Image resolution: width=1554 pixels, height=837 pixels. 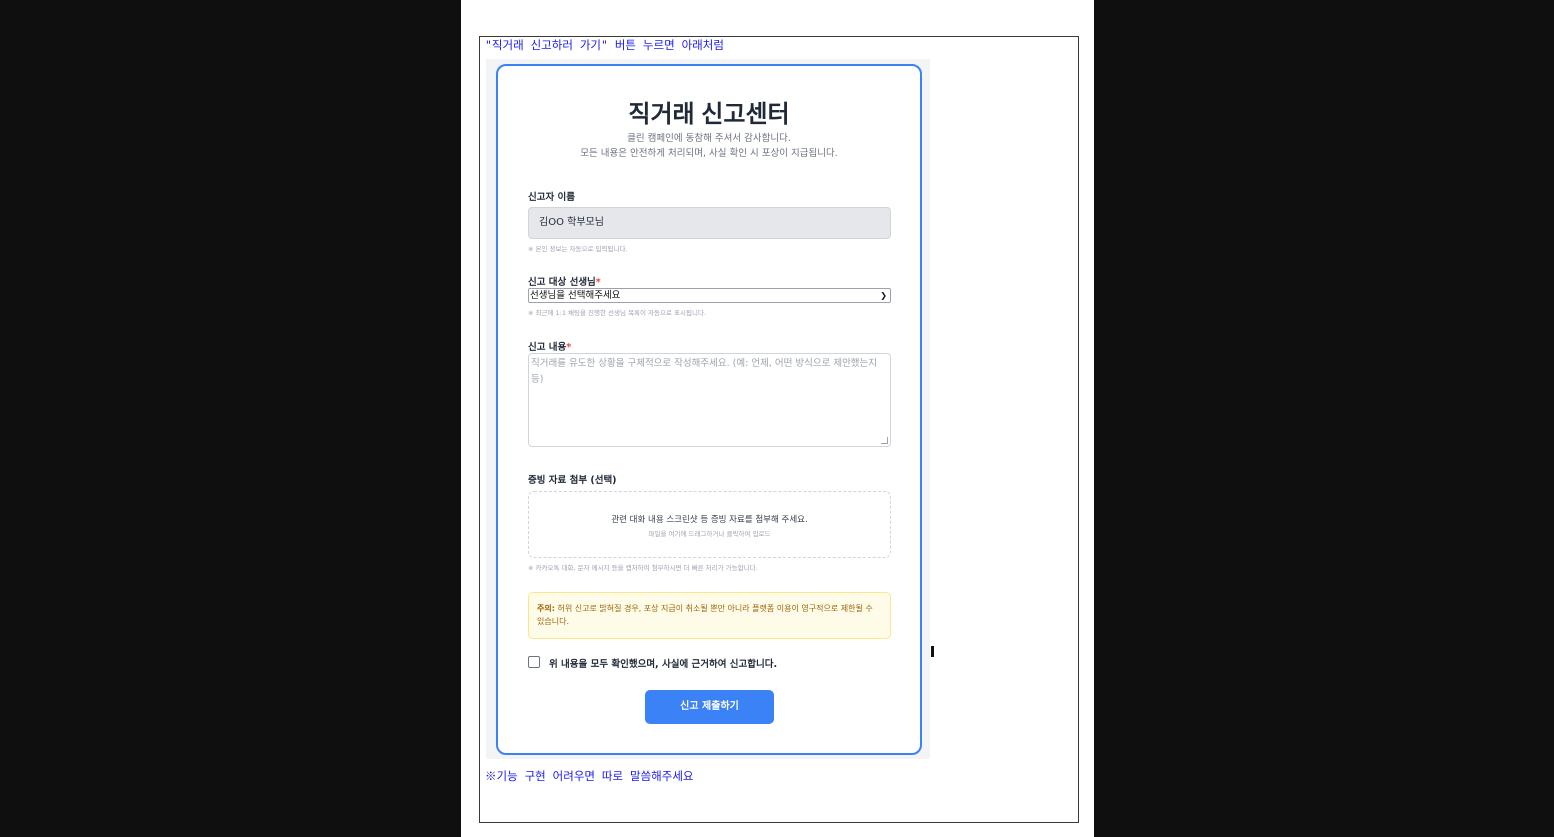 What do you see at coordinates (663, 663) in the screenshot?
I see `confirm-checkbox-label: 위 내용을 모두 확인했으며, 사실에 근거하여 신고합니다.` at bounding box center [663, 663].